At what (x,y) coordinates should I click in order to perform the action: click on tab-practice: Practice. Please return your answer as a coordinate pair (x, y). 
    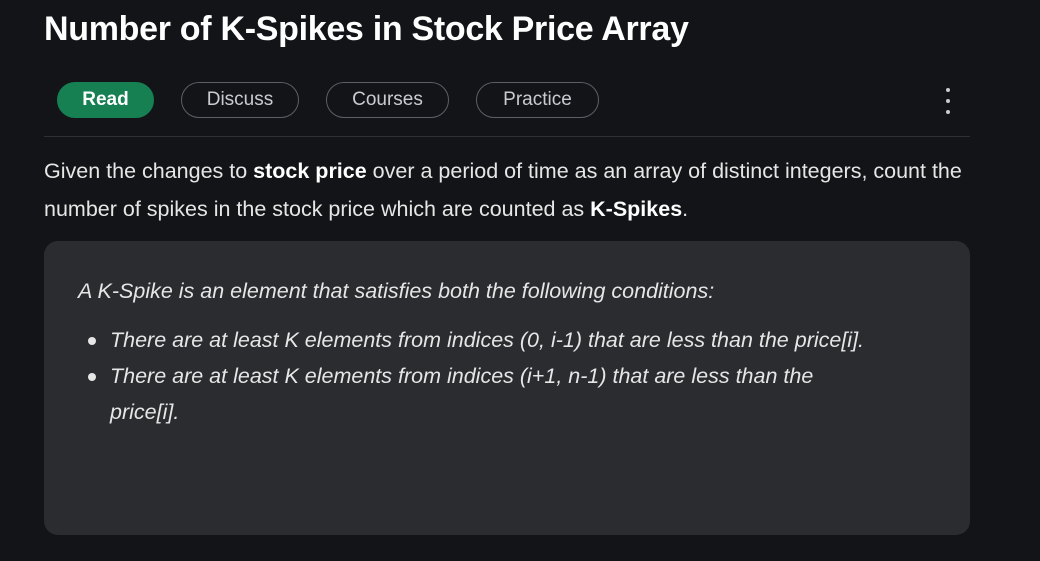
    Looking at the image, I should click on (537, 100).